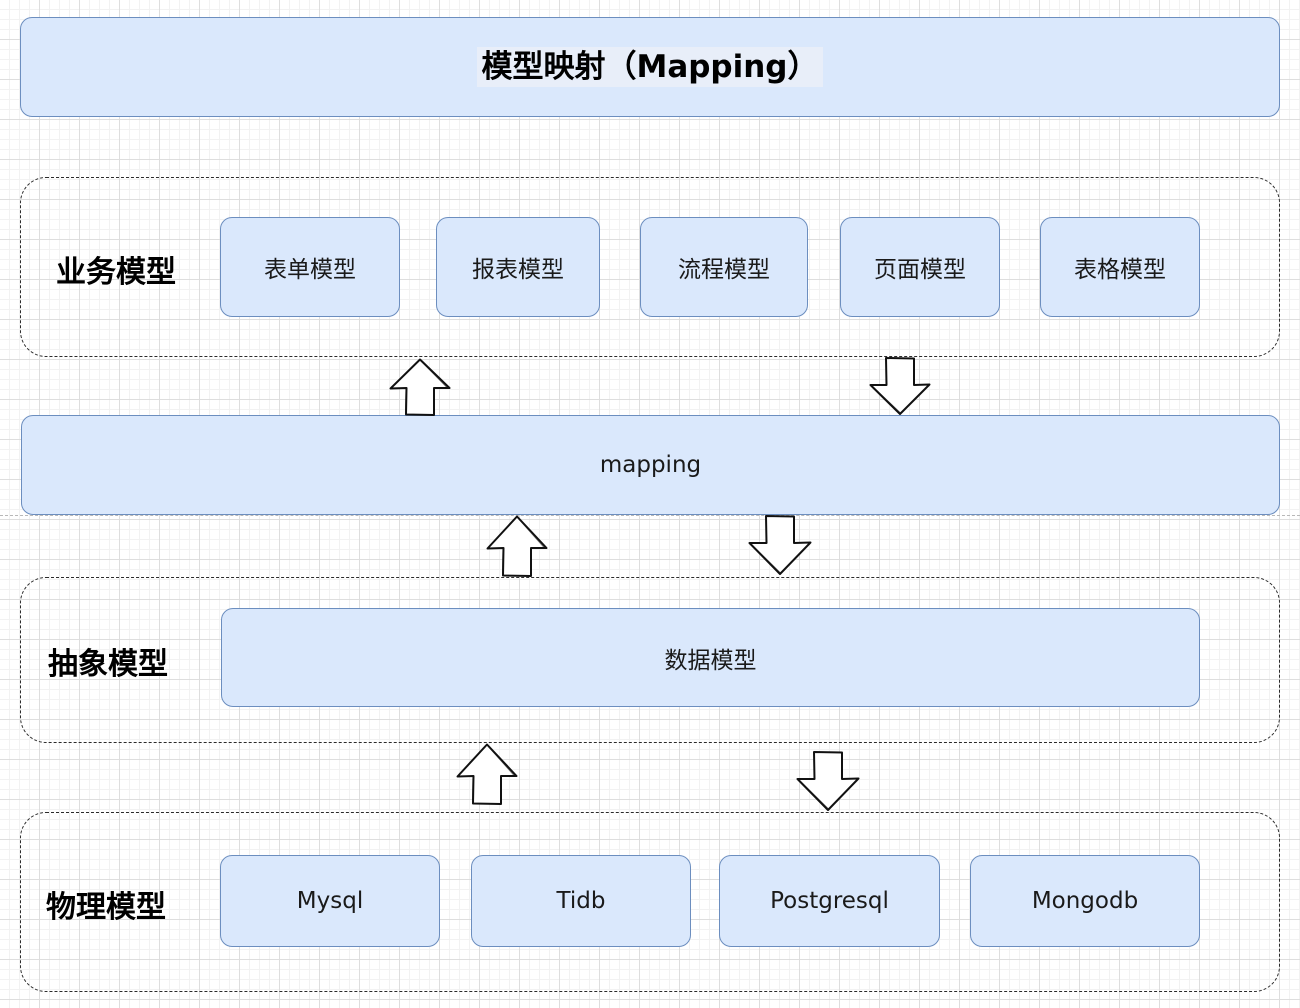 This screenshot has width=1300, height=1008. Describe the element at coordinates (518, 267) in the screenshot. I see `report-model-box: 报表模型` at that location.